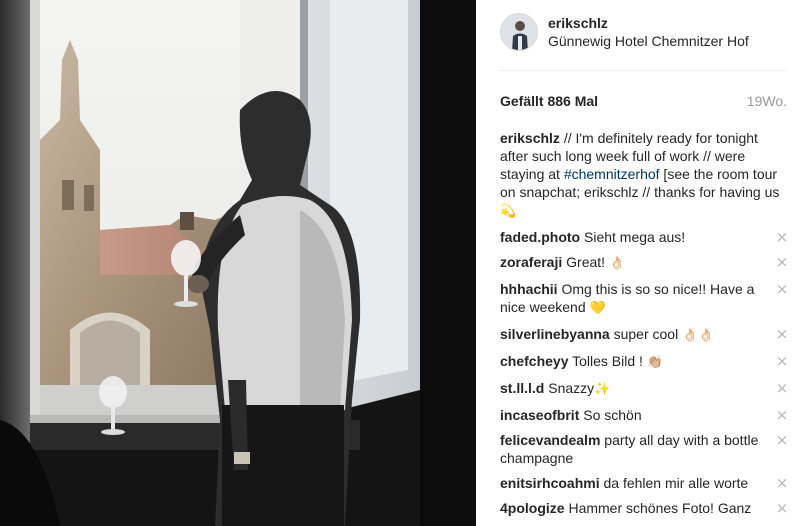  I want to click on comment: silverlinebyanna super cool 👌🏻👌🏻 ×, so click(644, 335).